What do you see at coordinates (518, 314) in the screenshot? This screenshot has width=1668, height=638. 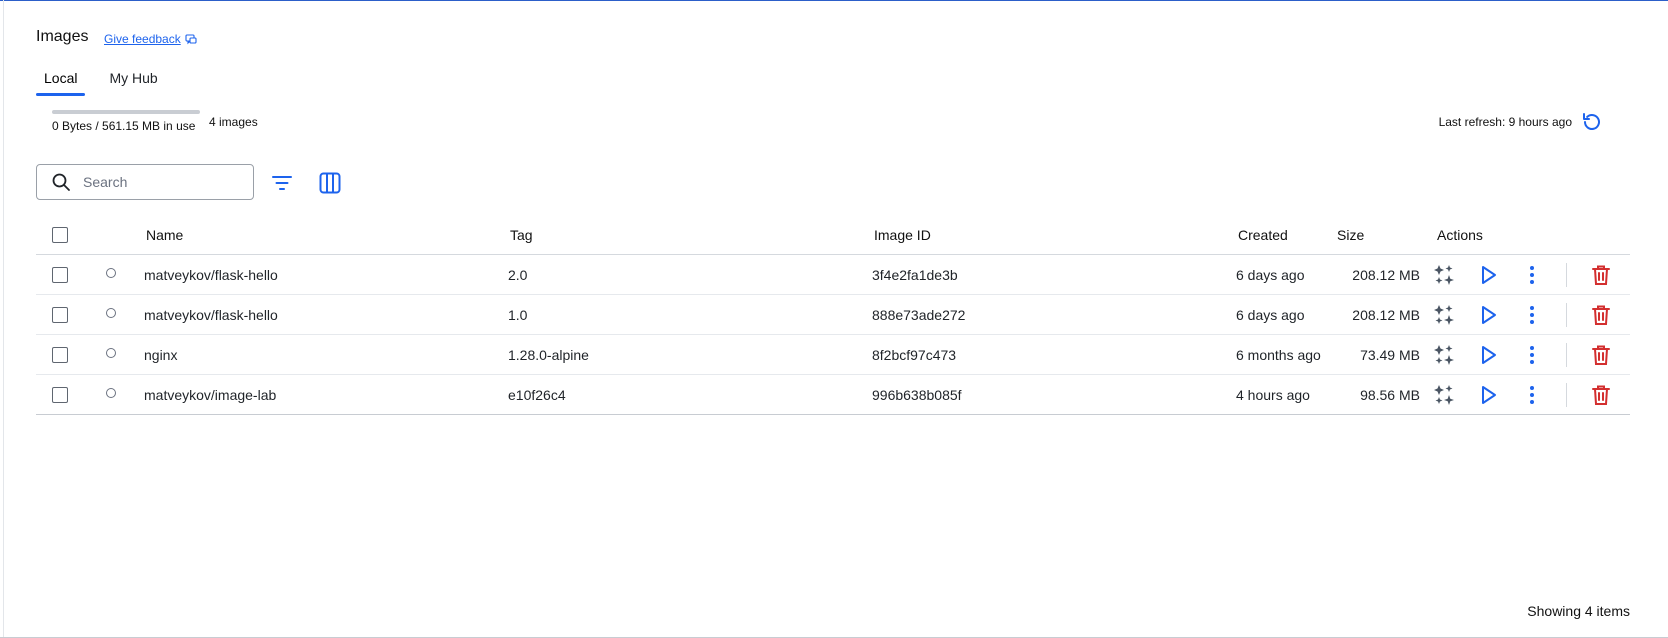 I see `image-tag: 1.0` at bounding box center [518, 314].